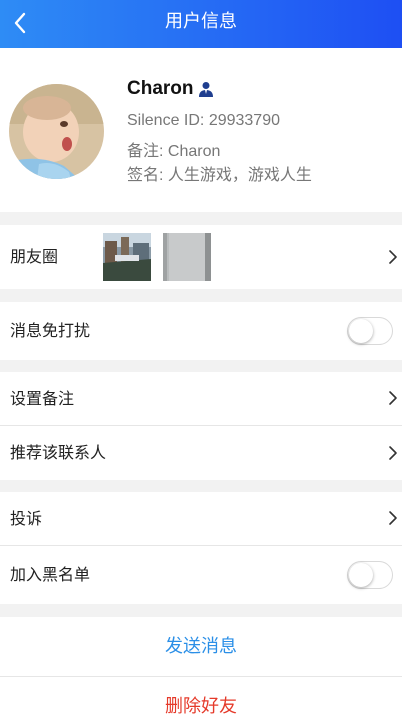  What do you see at coordinates (160, 88) in the screenshot?
I see `profile-name: Charon` at bounding box center [160, 88].